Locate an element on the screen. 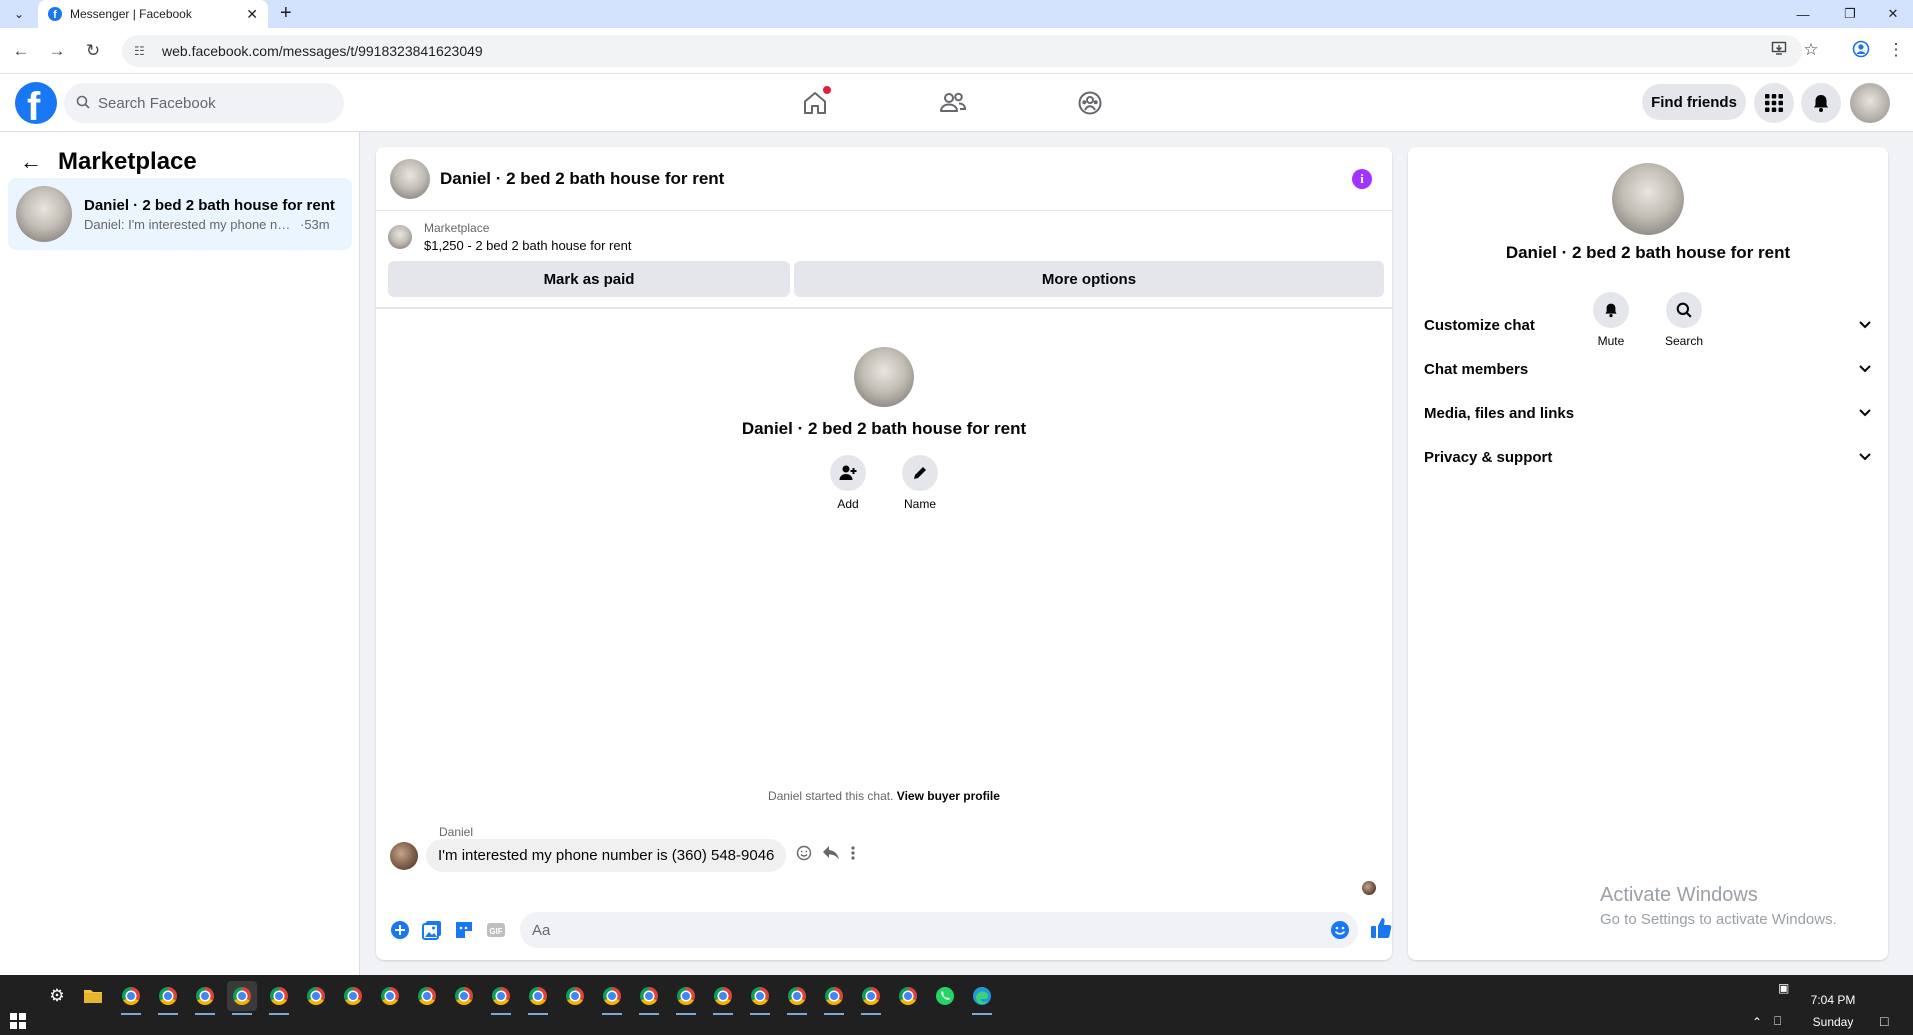  friends-nav-button is located at coordinates (953, 103).